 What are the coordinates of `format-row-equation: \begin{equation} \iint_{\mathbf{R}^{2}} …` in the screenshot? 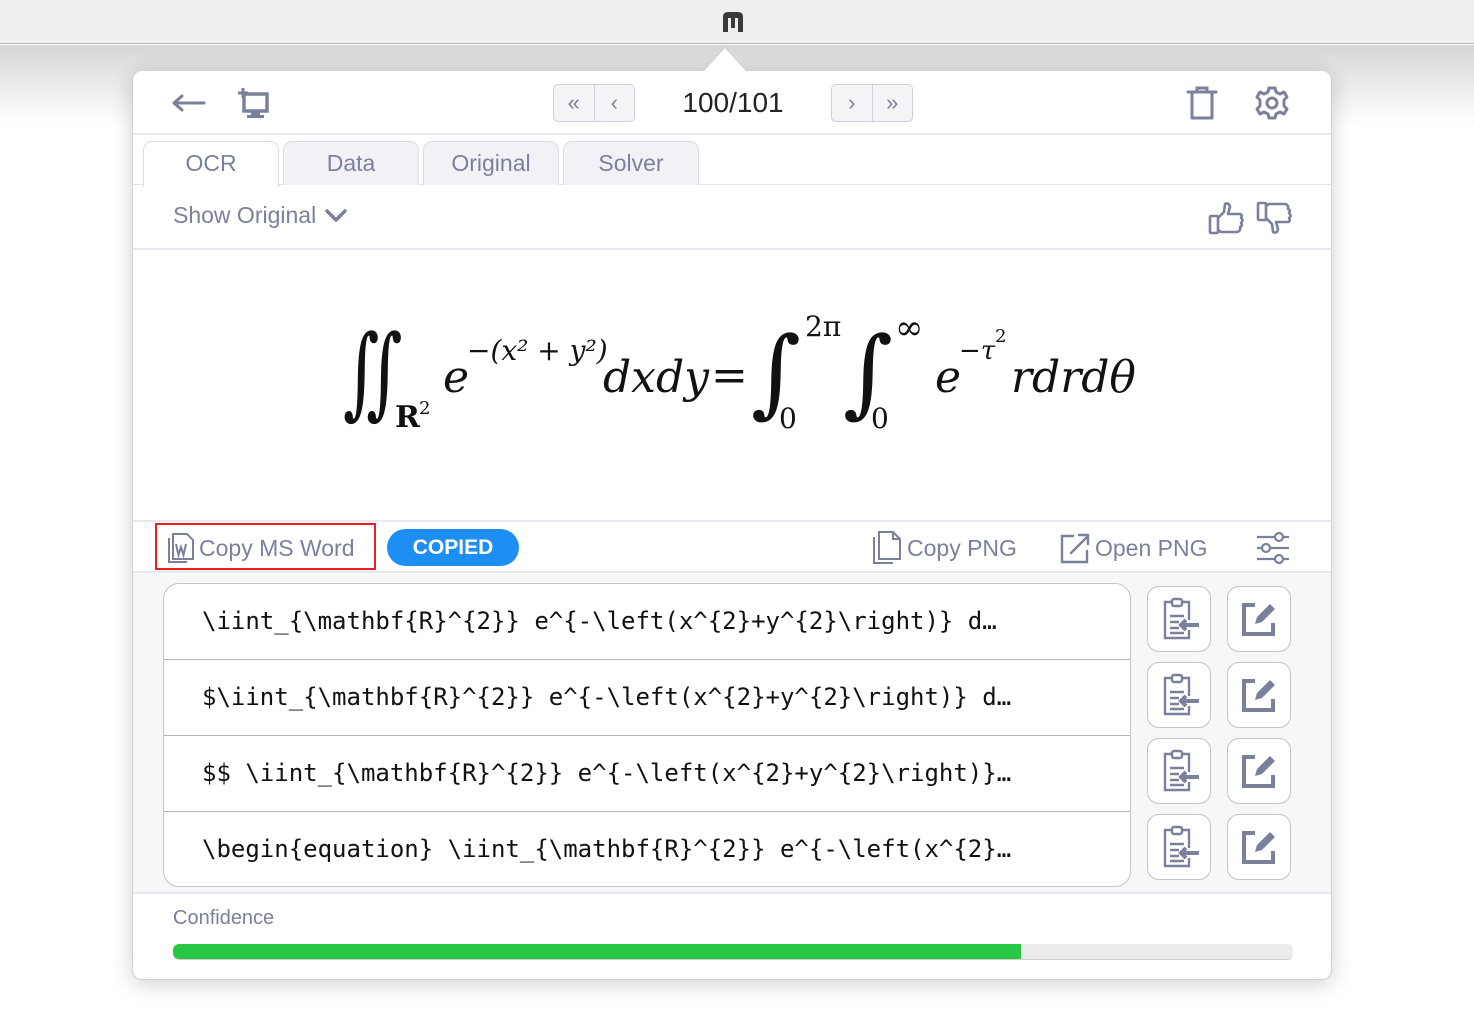 It's located at (647, 849).